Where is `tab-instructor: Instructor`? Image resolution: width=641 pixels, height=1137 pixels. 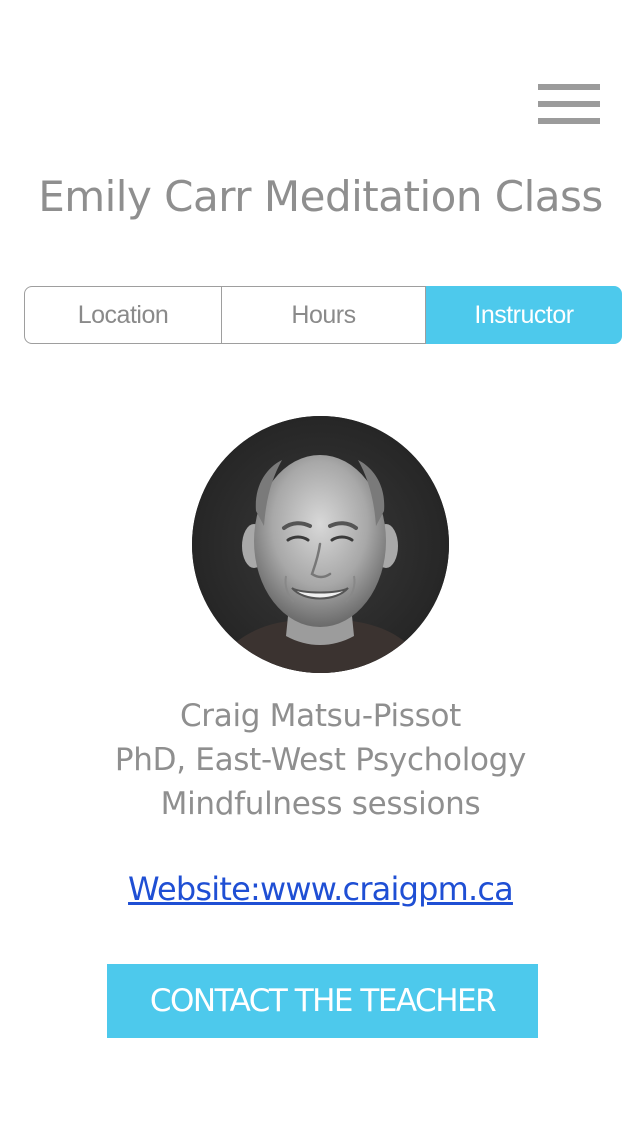
tab-instructor: Instructor is located at coordinates (524, 315).